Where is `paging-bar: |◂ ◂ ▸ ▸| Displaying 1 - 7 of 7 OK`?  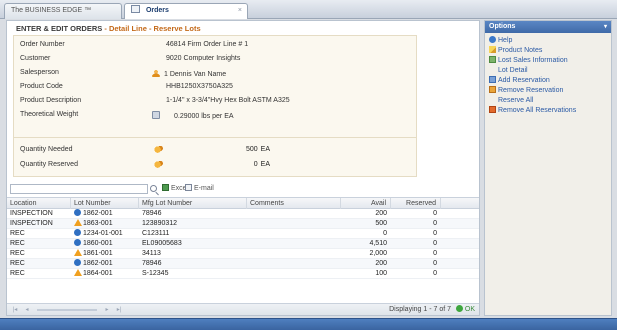 paging-bar: |◂ ◂ ▸ ▸| Displaying 1 - 7 of 7 OK is located at coordinates (243, 309).